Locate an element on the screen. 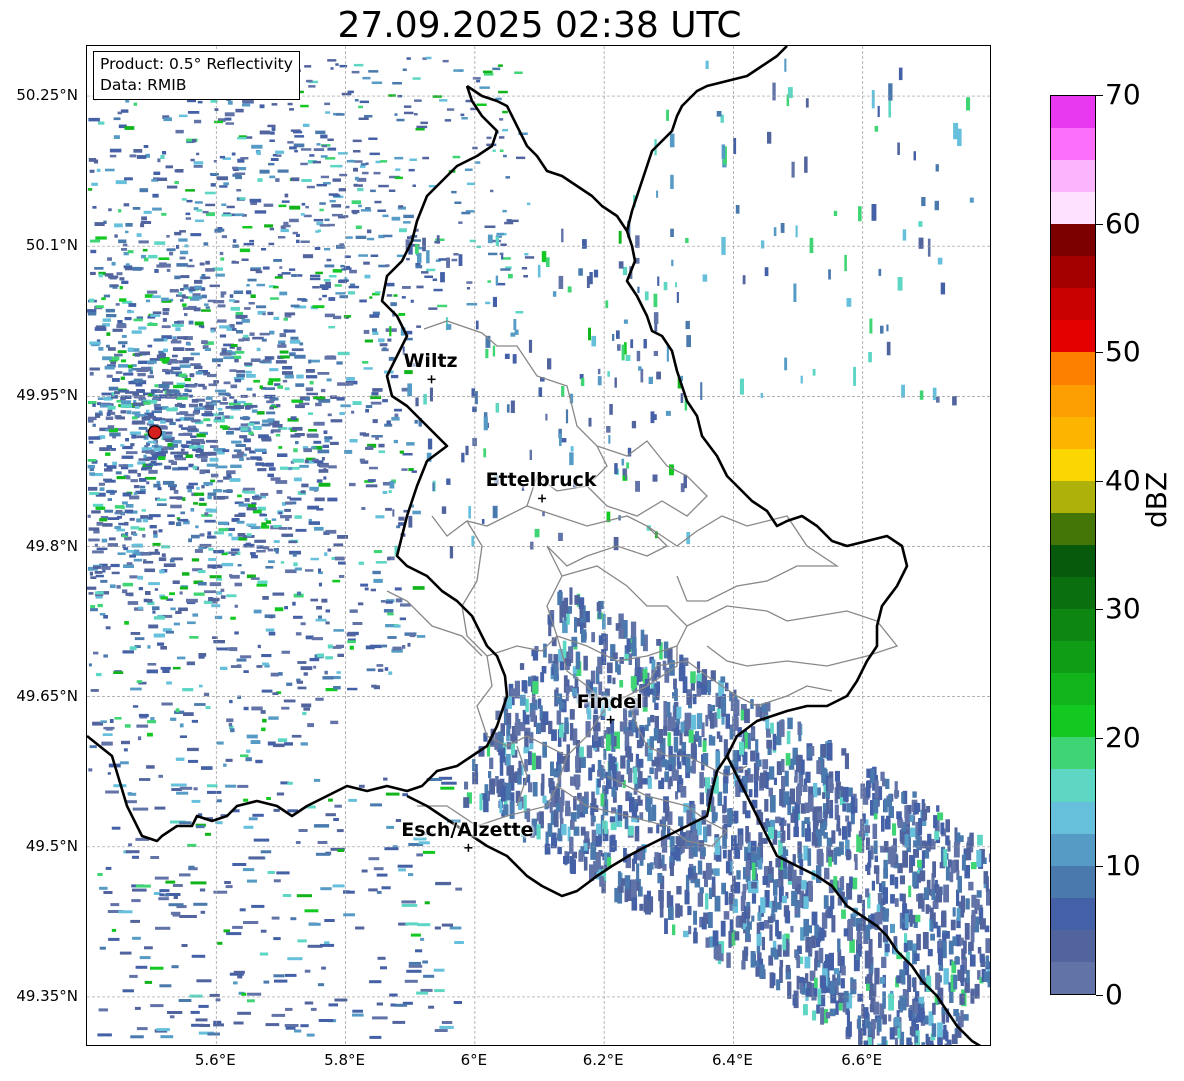 The width and height of the screenshot is (1184, 1081). city-label: Wiltz is located at coordinates (430, 361).